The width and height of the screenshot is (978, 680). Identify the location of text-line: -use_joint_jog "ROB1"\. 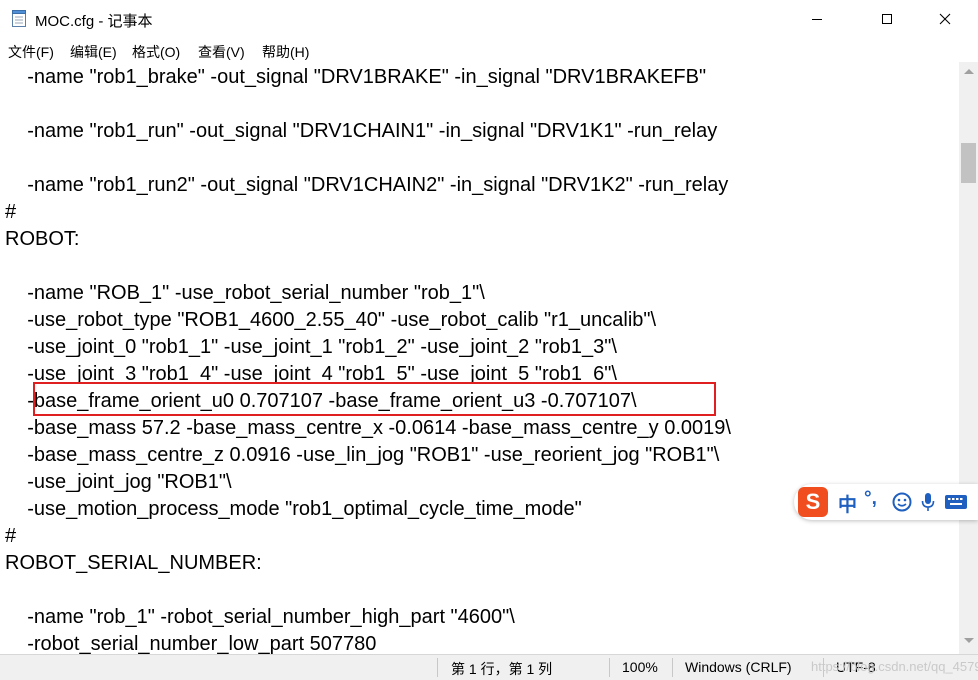
(118, 482).